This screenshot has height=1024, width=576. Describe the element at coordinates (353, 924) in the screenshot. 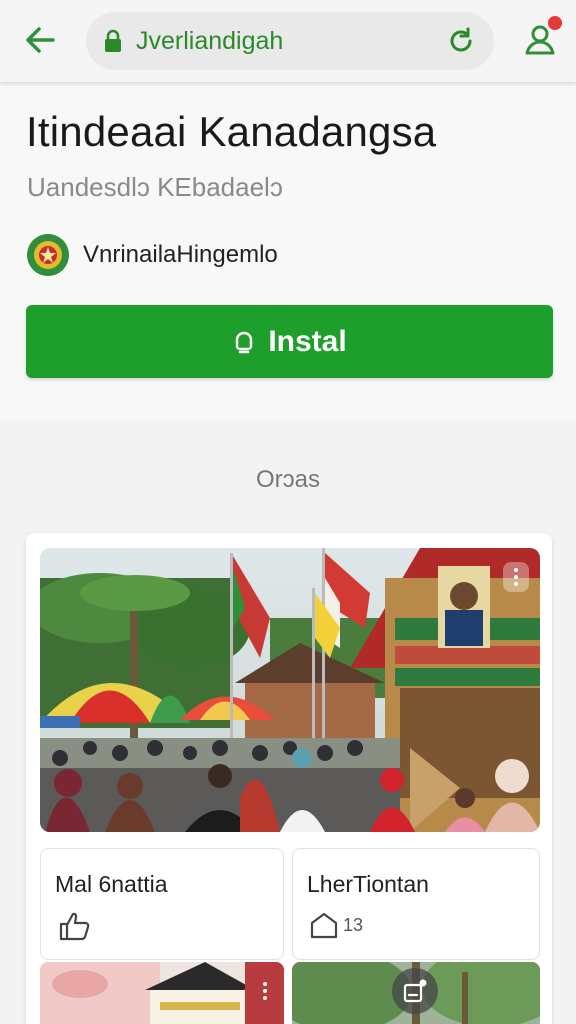

I see `tile-meta-value: 13` at that location.